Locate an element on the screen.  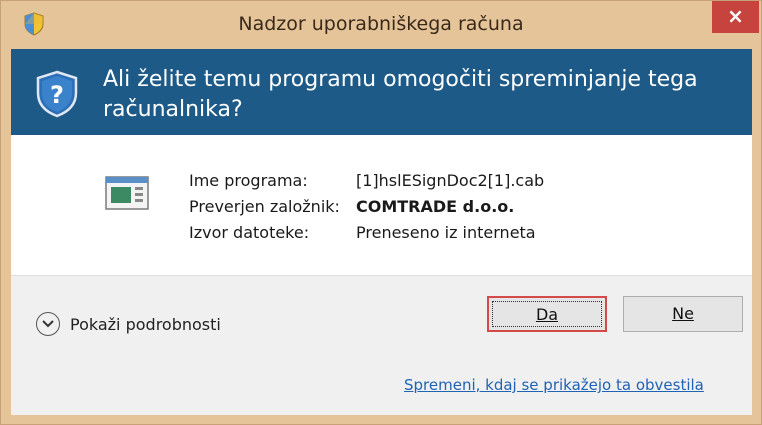
window-title: Nadzor uporabniškega računa is located at coordinates (381, 24).